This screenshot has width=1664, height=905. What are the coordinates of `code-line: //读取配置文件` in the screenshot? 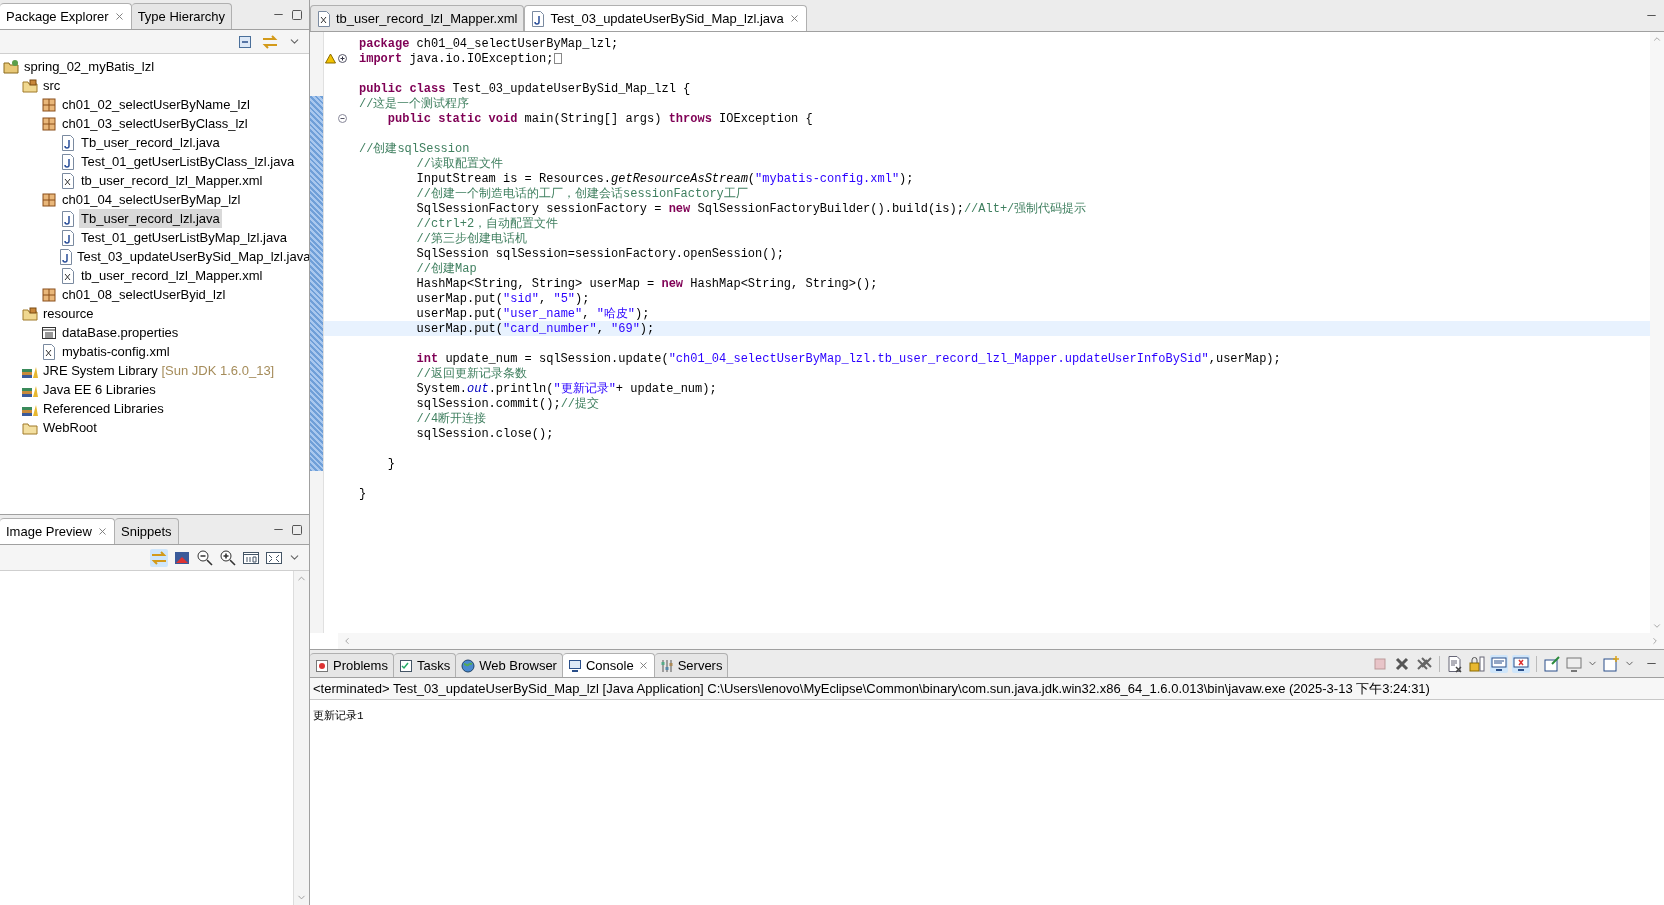 It's located at (459, 164).